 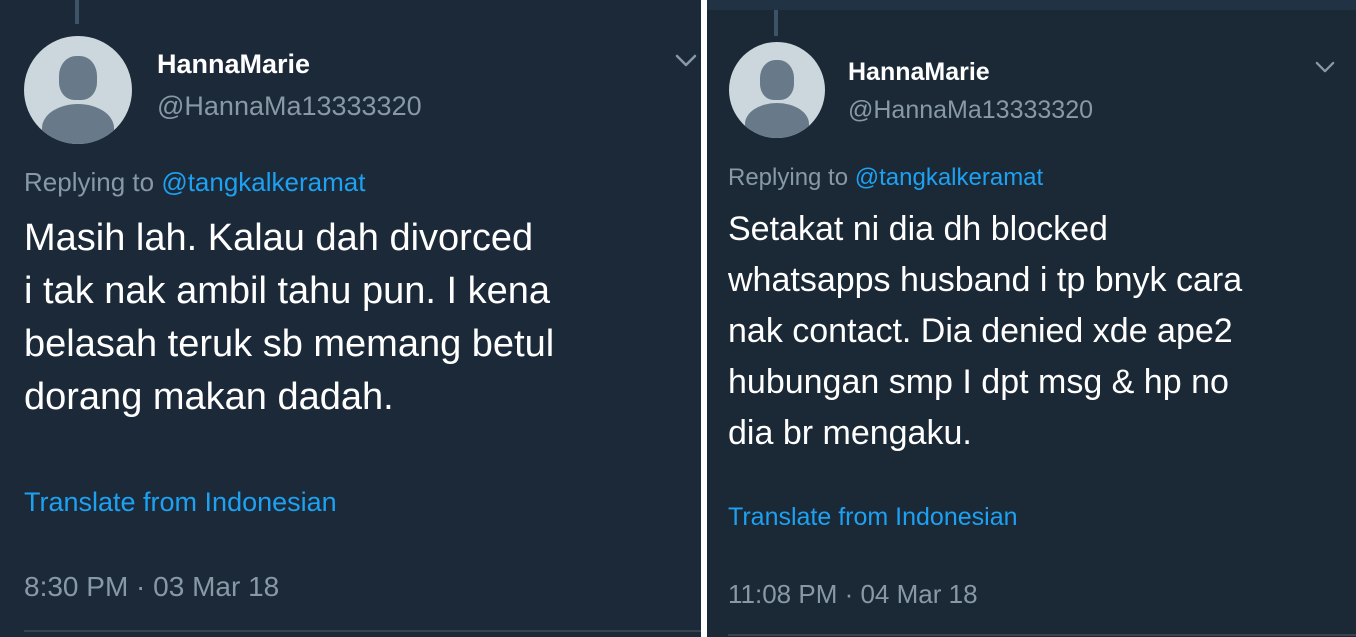 I want to click on tweet-timestamp: 8:30 PM · 03 Mar 18, so click(x=151, y=587).